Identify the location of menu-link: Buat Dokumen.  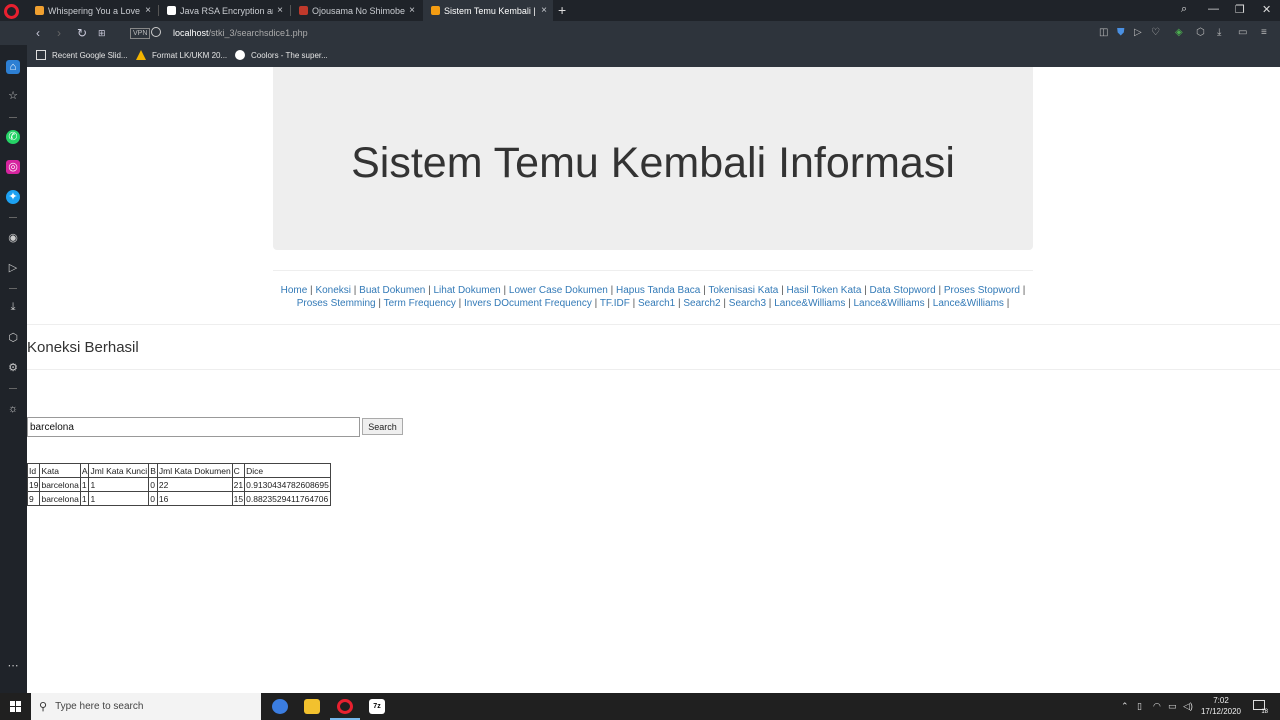
(392, 290).